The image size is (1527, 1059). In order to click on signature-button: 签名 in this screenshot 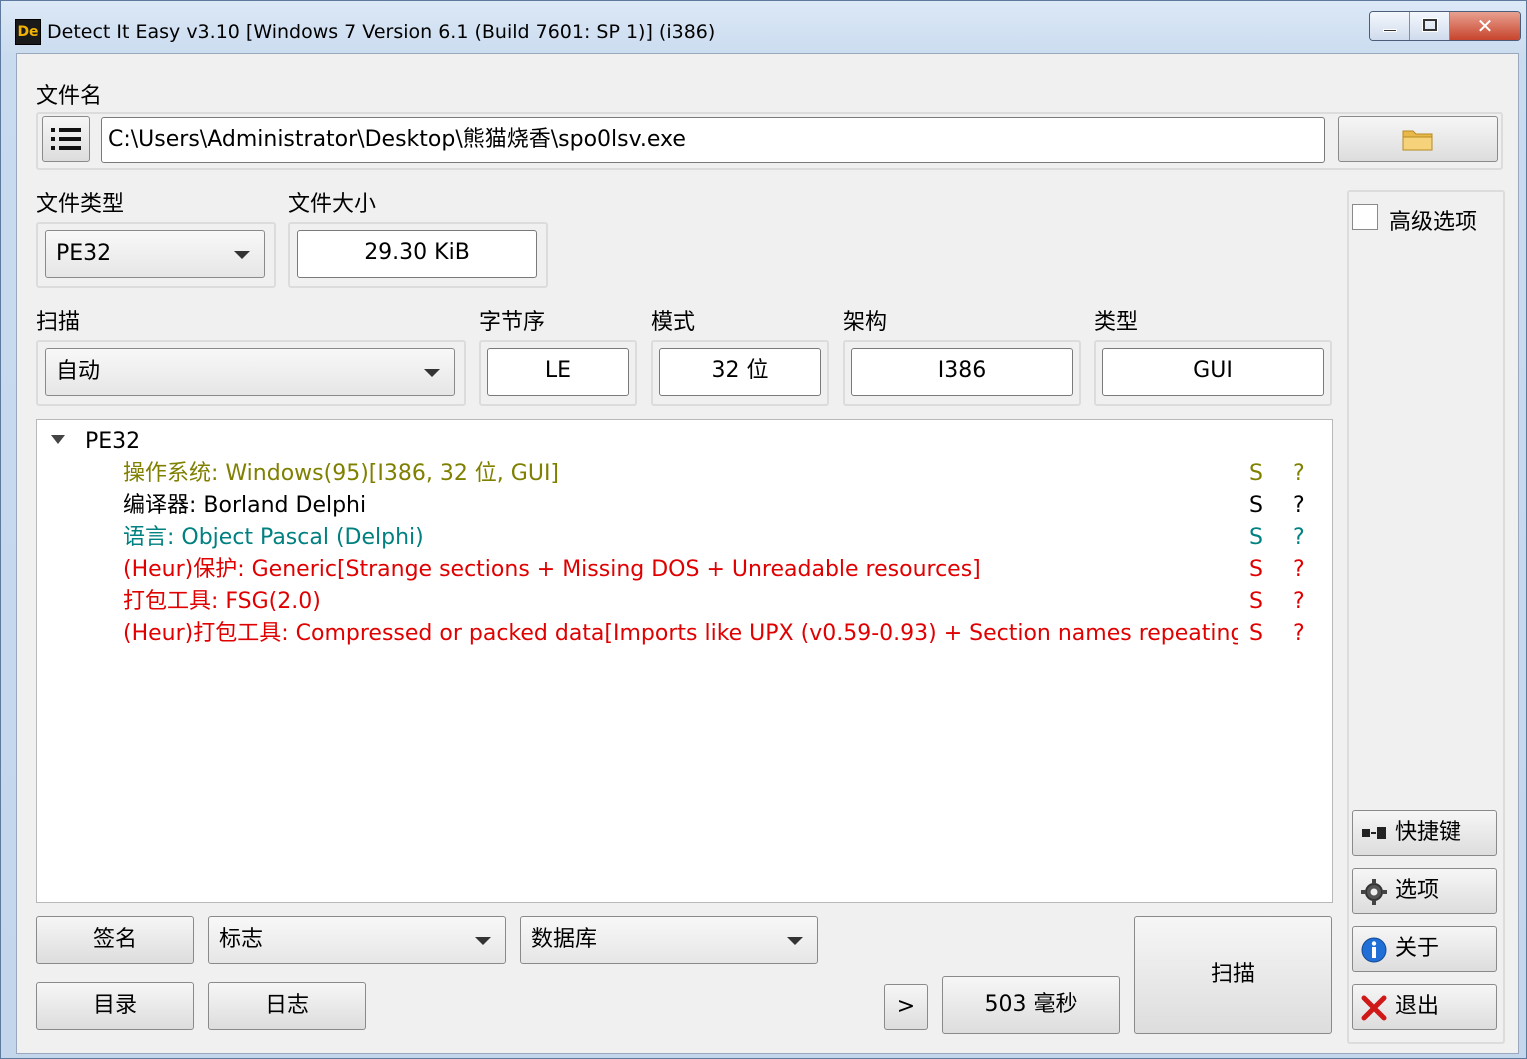, I will do `click(115, 940)`.